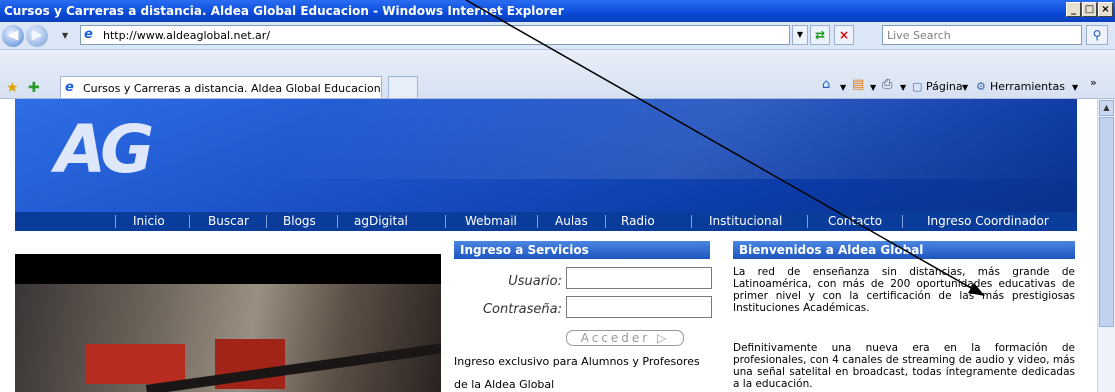 This screenshot has width=1115, height=392. I want to click on add-favorites-icon: ✚, so click(34, 88).